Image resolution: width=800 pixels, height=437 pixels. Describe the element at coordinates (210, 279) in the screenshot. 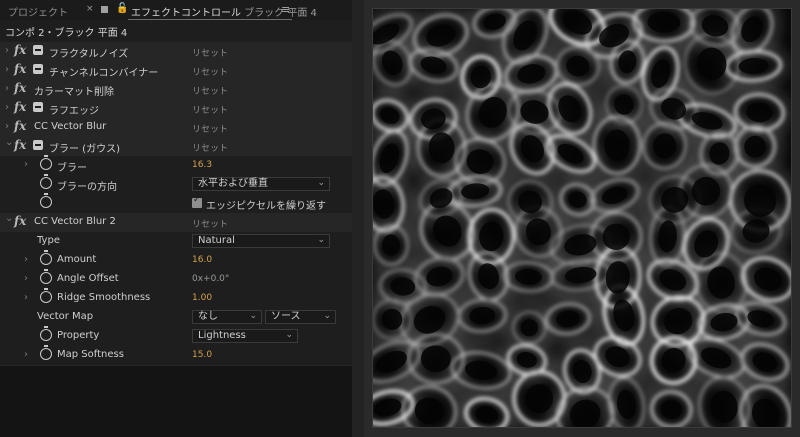

I see `angle-offset-value: 0x+0.0°` at that location.